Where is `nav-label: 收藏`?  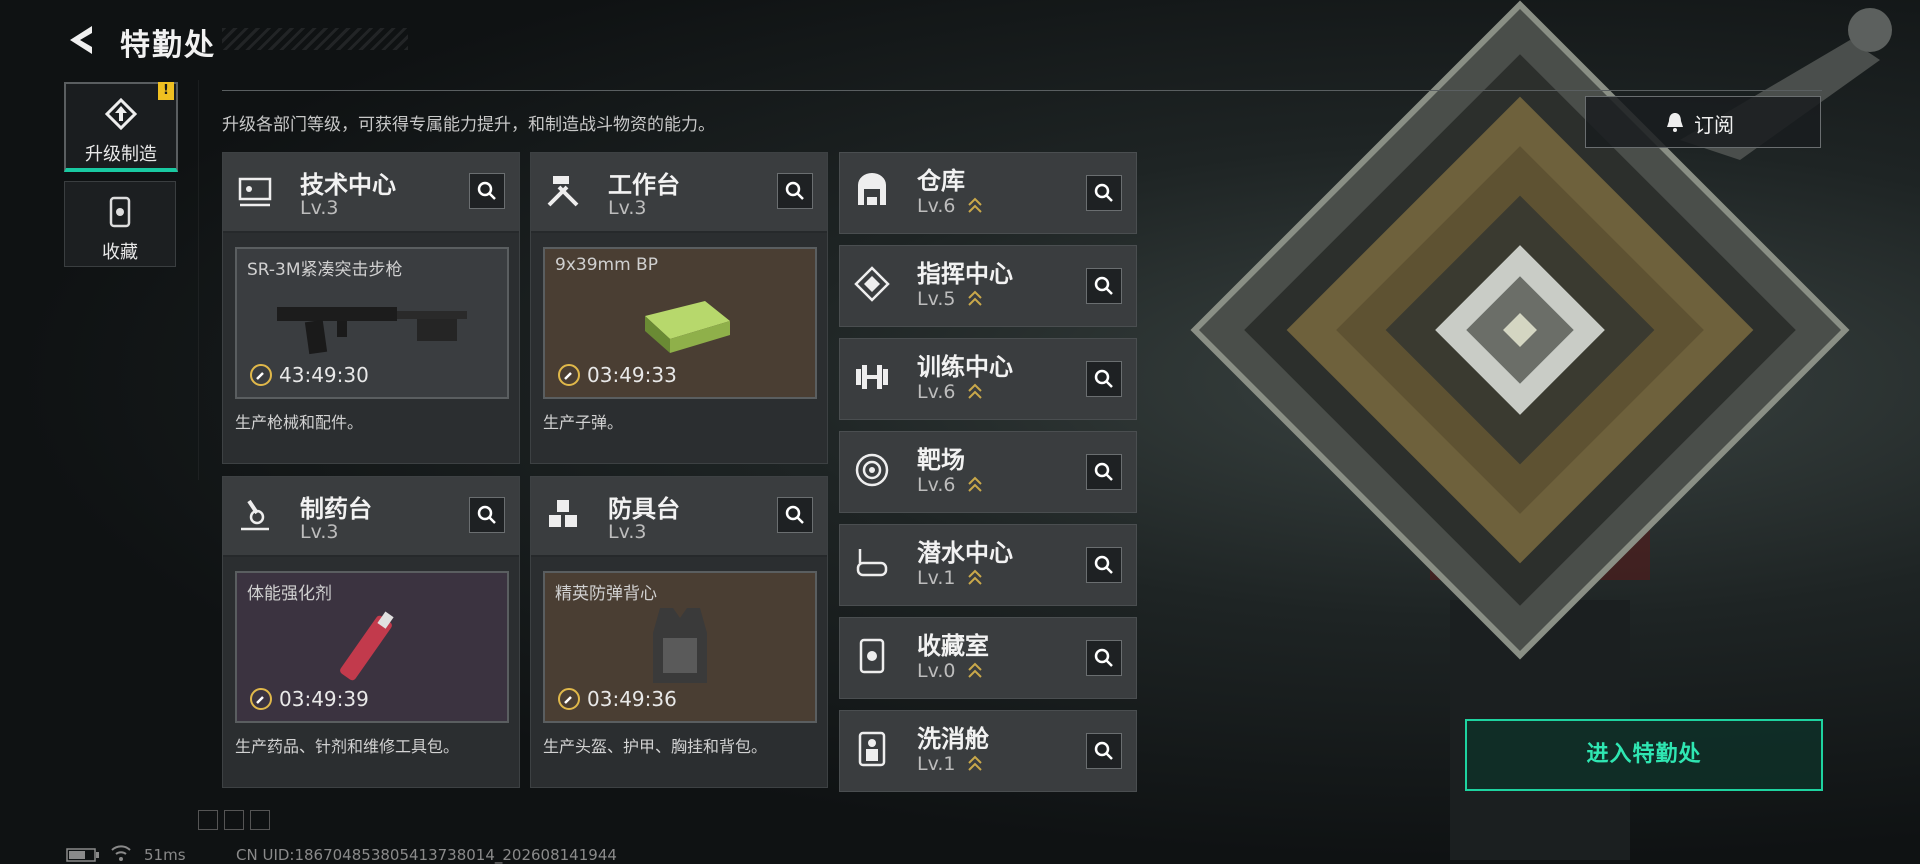
nav-label: 收藏 is located at coordinates (120, 252).